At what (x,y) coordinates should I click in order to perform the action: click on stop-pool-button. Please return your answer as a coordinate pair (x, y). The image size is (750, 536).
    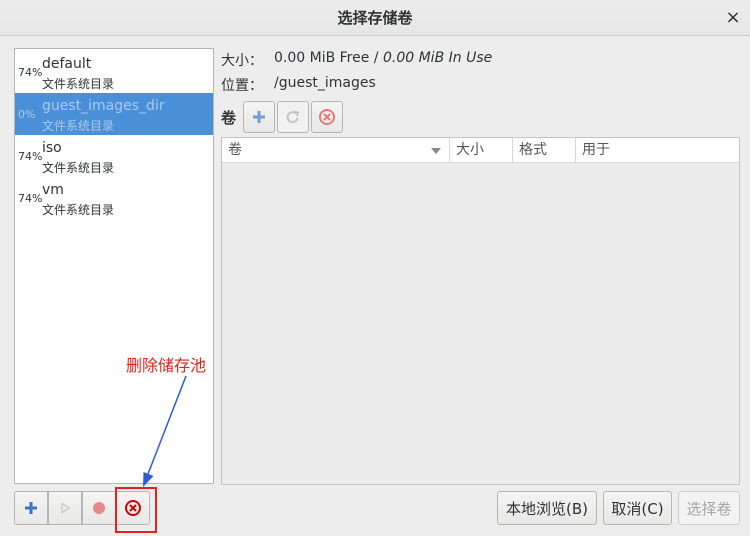
    Looking at the image, I should click on (99, 508).